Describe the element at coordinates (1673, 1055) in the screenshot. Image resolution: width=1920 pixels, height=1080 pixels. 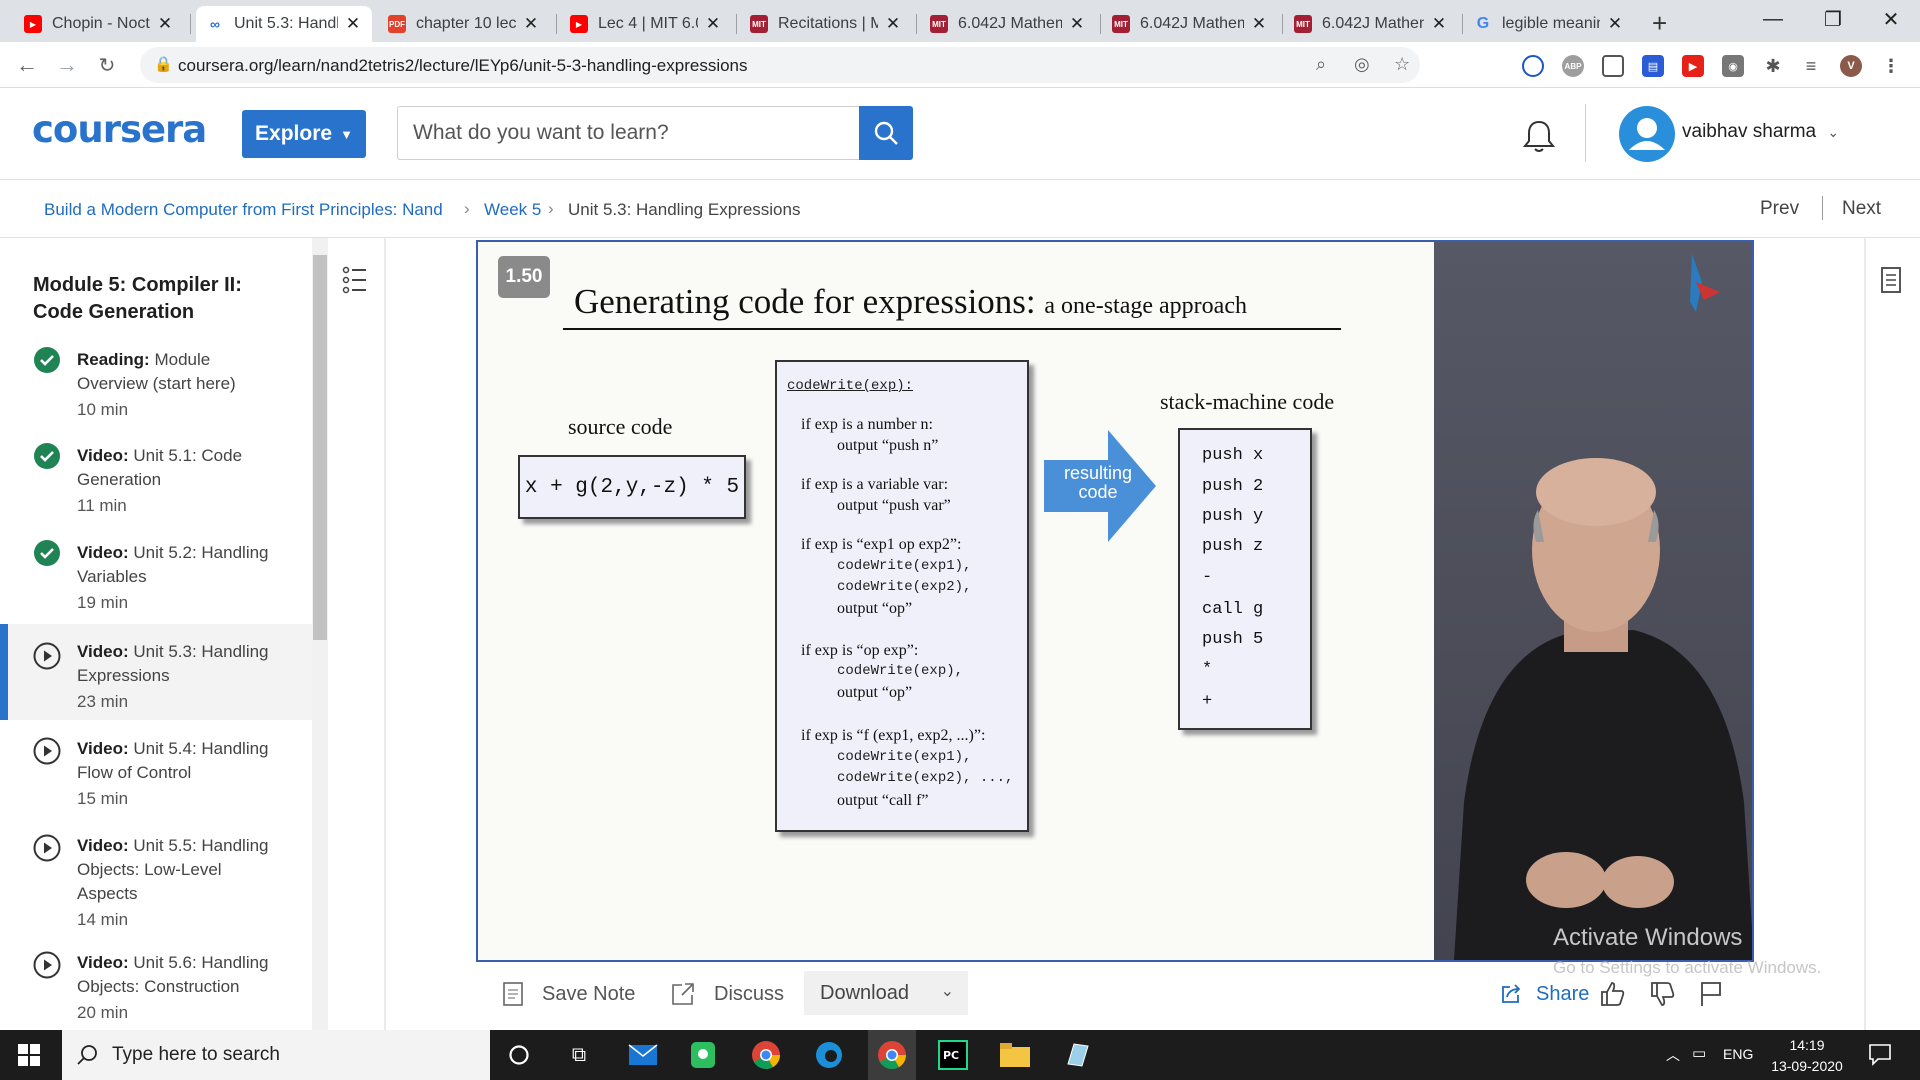
I see `tray-chevron-up-icon: ︿` at that location.